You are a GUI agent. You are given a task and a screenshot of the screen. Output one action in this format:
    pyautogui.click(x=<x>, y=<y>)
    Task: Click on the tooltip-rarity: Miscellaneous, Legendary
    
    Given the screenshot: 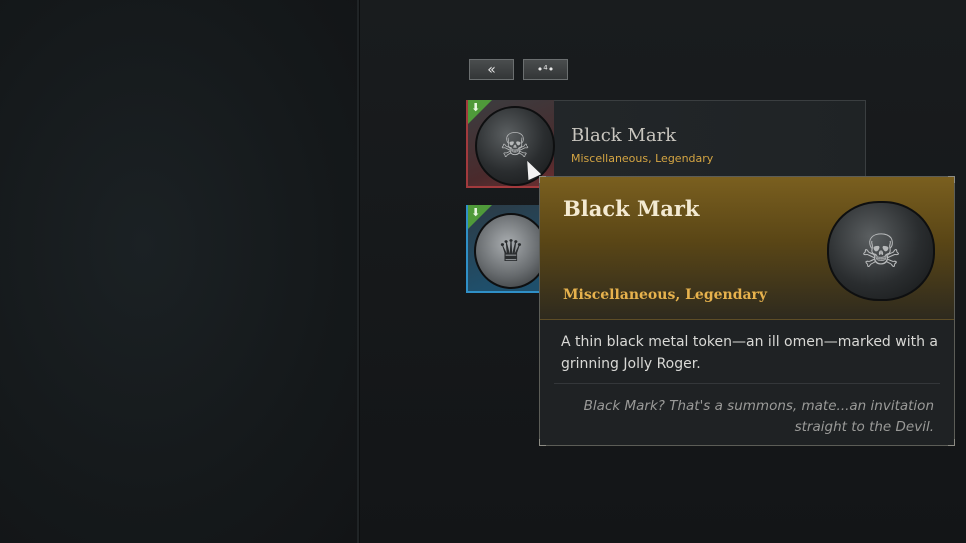 What is the action you would take?
    pyautogui.click(x=665, y=295)
    